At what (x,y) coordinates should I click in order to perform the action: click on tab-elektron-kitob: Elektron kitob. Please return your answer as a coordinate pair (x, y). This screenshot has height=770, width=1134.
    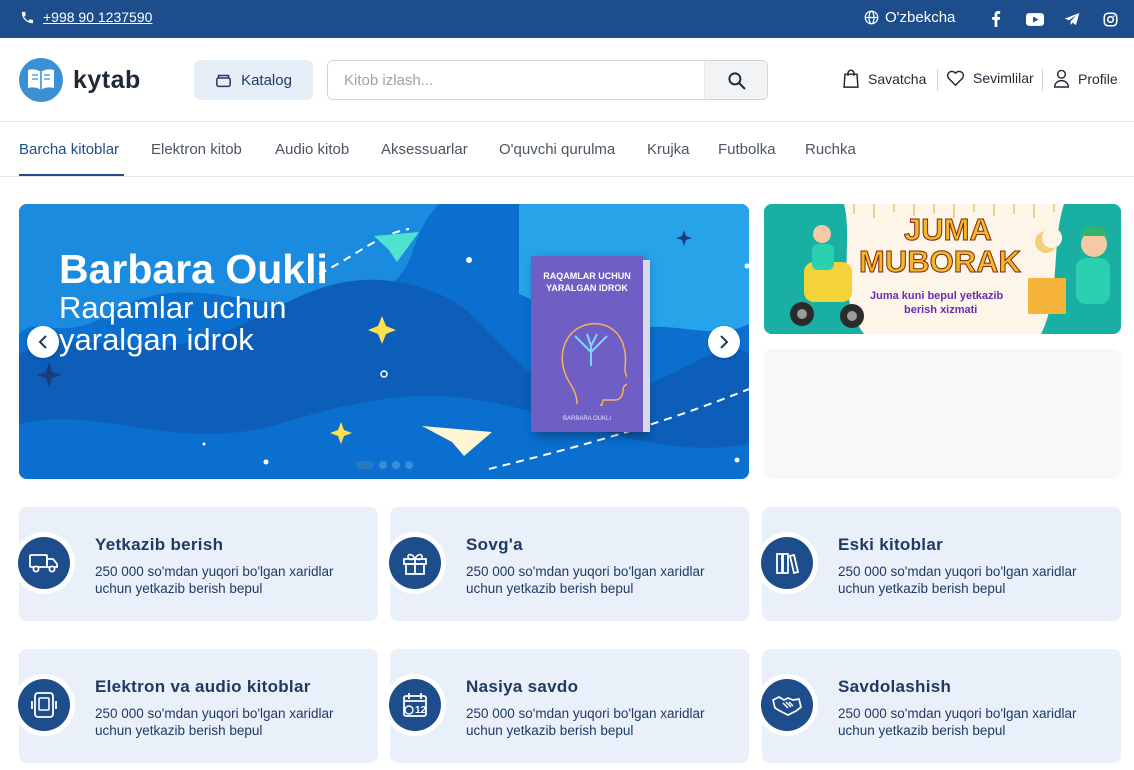
    Looking at the image, I should click on (196, 149).